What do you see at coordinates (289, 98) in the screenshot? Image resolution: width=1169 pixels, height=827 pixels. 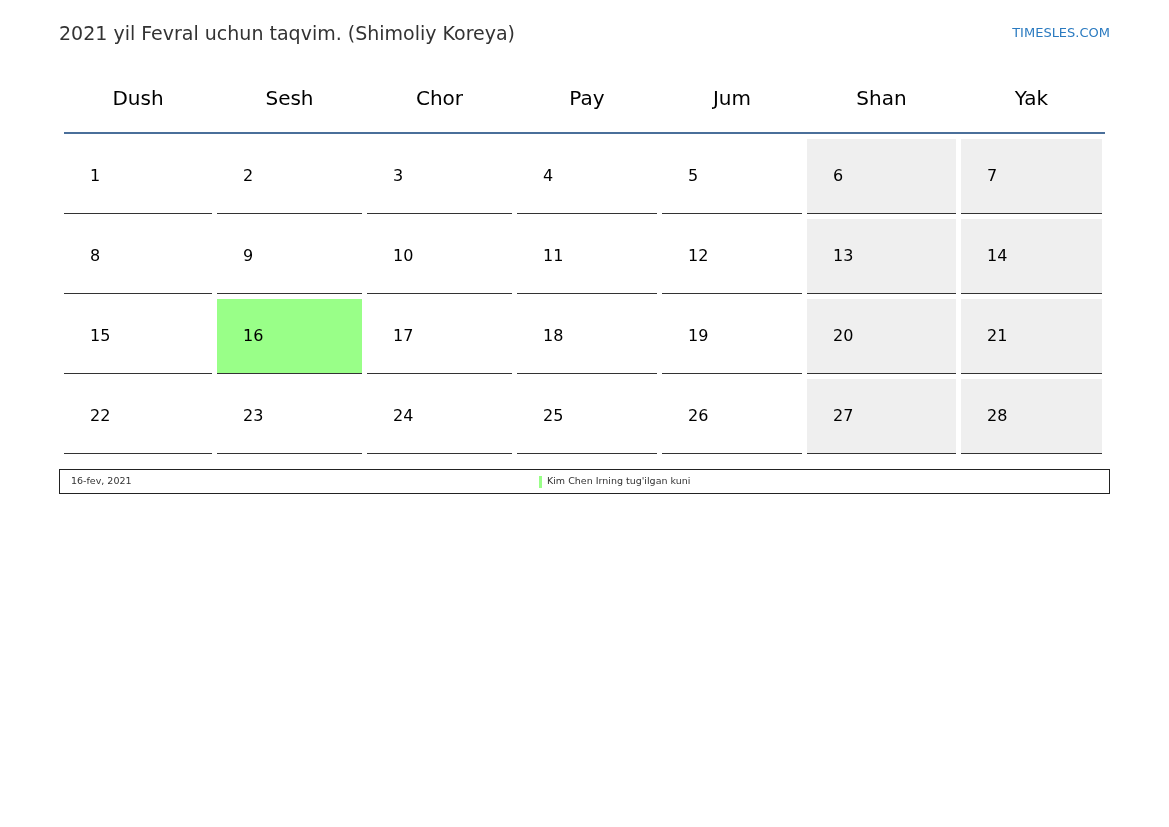 I see `weekday-header: Sesh` at bounding box center [289, 98].